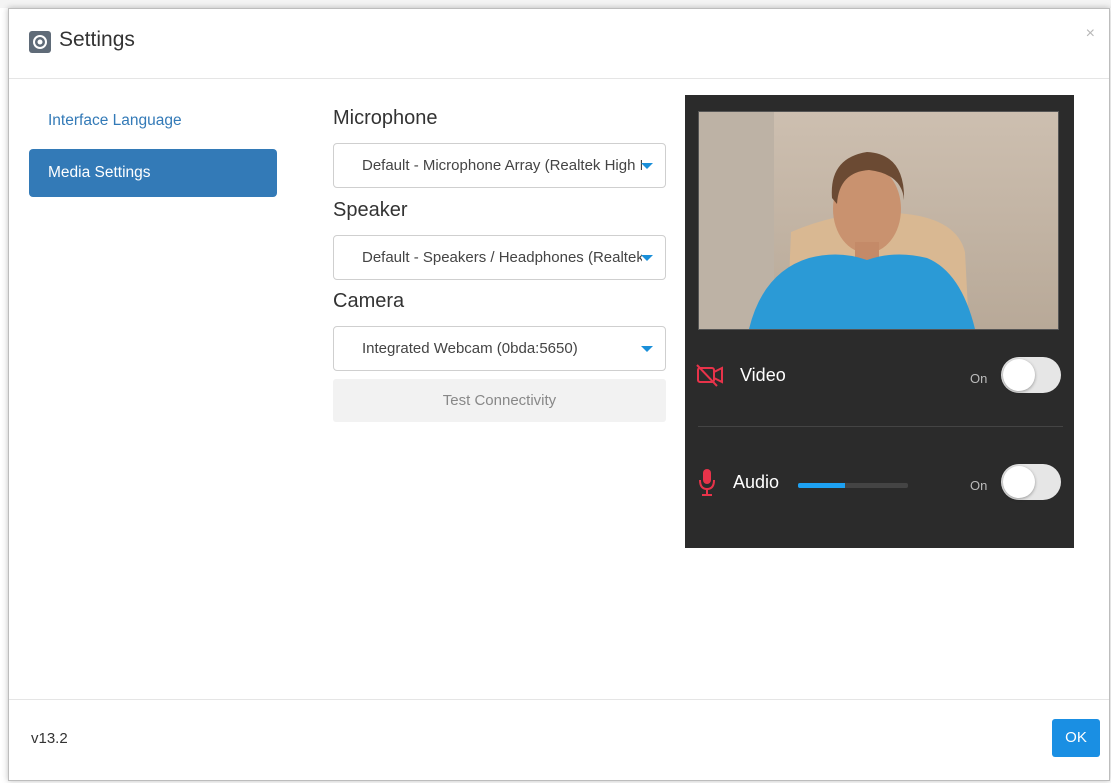 Image resolution: width=1111 pixels, height=783 pixels. Describe the element at coordinates (40, 42) in the screenshot. I see `gear-icon` at that location.